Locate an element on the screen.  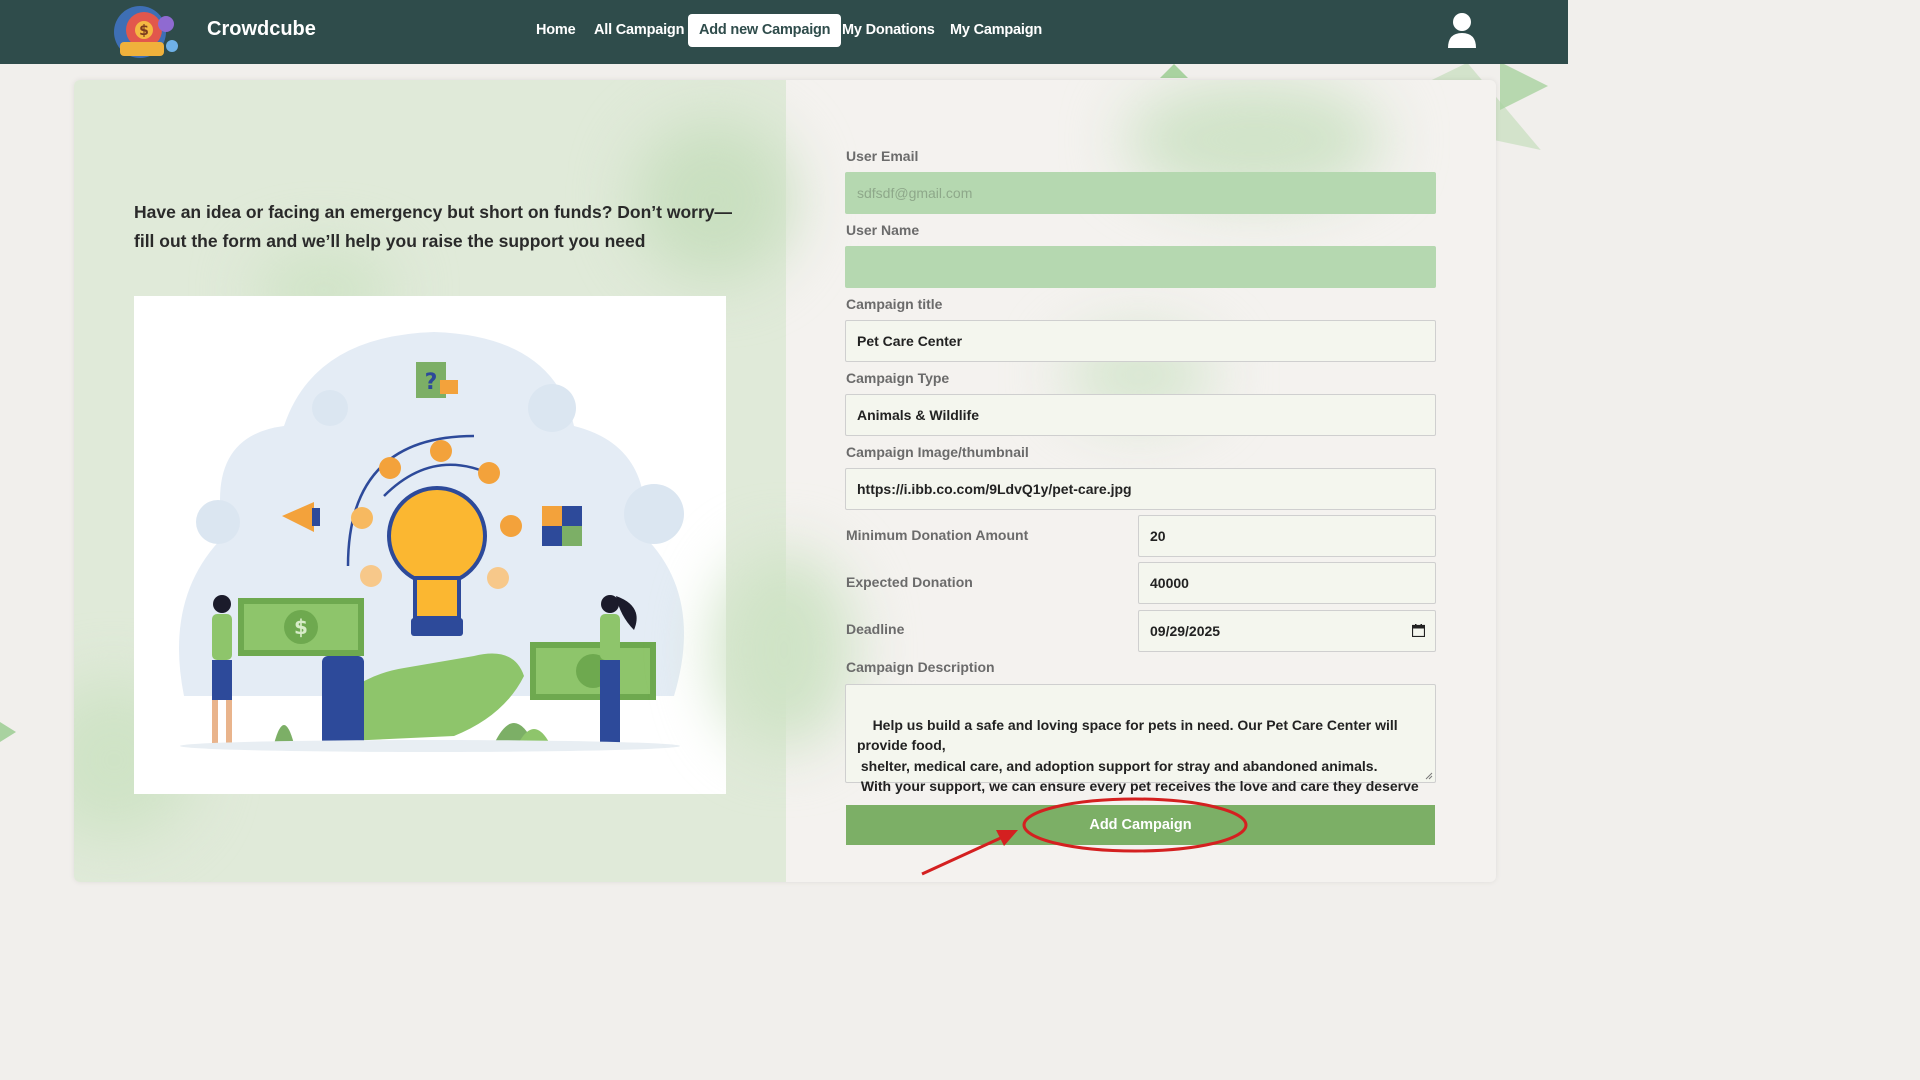
nav-all-campaign: All Campaign is located at coordinates (639, 30).